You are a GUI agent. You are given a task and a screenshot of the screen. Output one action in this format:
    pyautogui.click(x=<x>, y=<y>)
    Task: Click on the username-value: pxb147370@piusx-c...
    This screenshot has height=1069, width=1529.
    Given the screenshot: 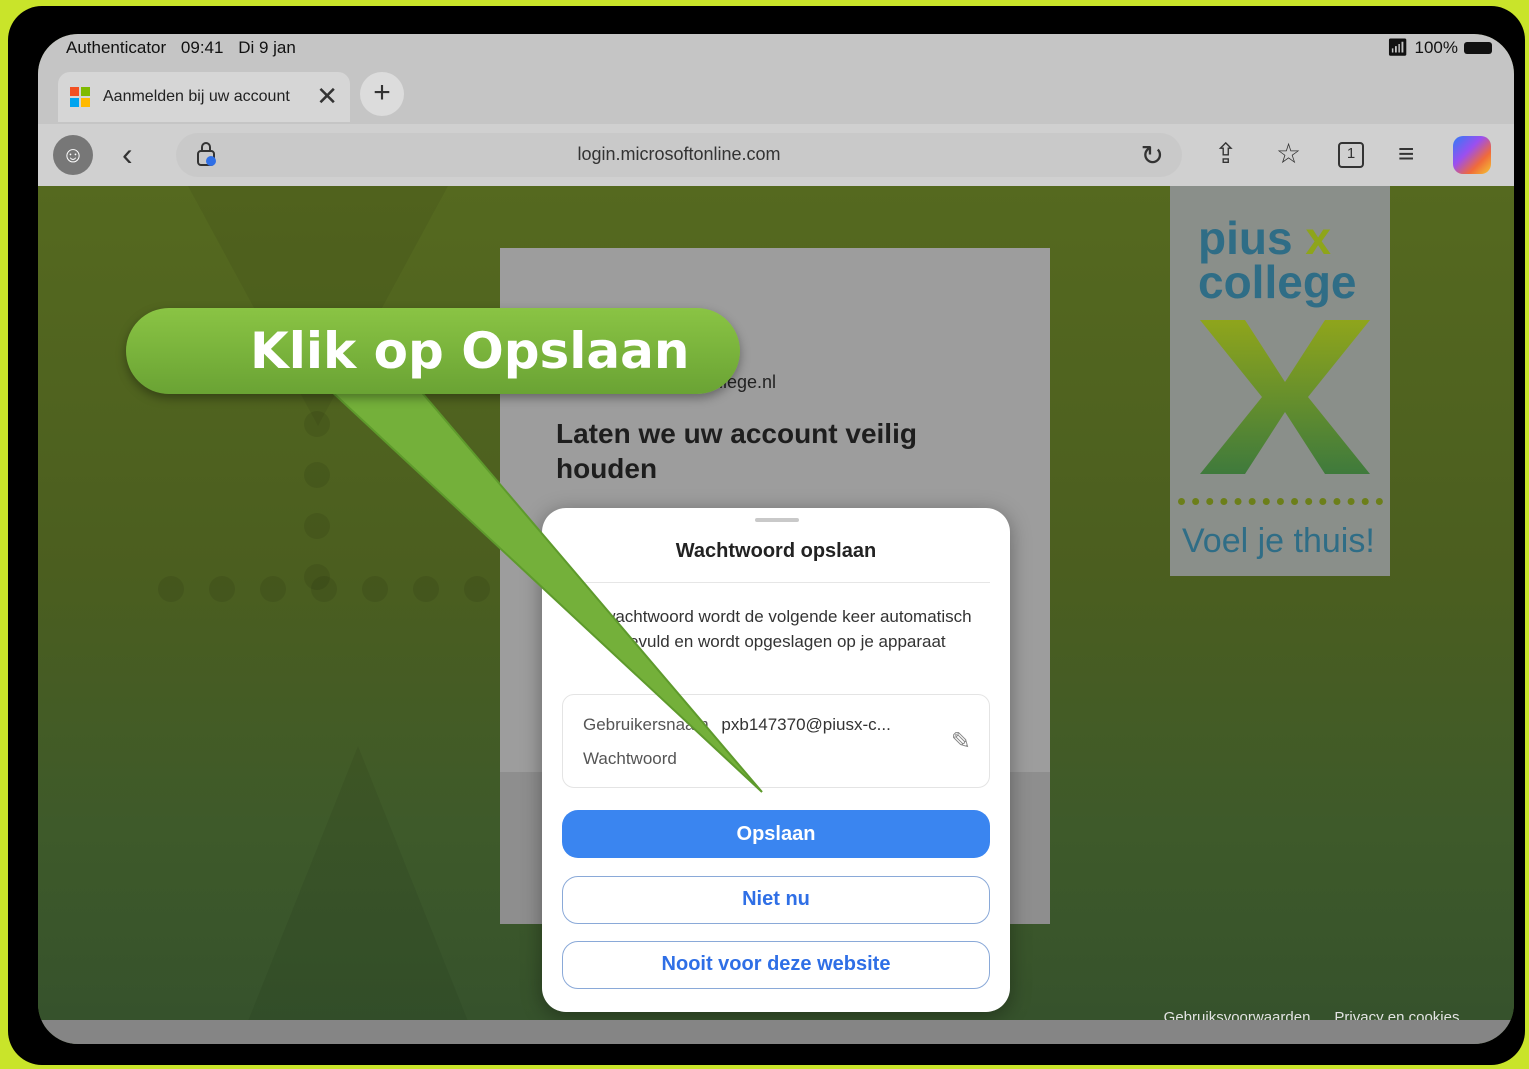 What is the action you would take?
    pyautogui.click(x=806, y=724)
    